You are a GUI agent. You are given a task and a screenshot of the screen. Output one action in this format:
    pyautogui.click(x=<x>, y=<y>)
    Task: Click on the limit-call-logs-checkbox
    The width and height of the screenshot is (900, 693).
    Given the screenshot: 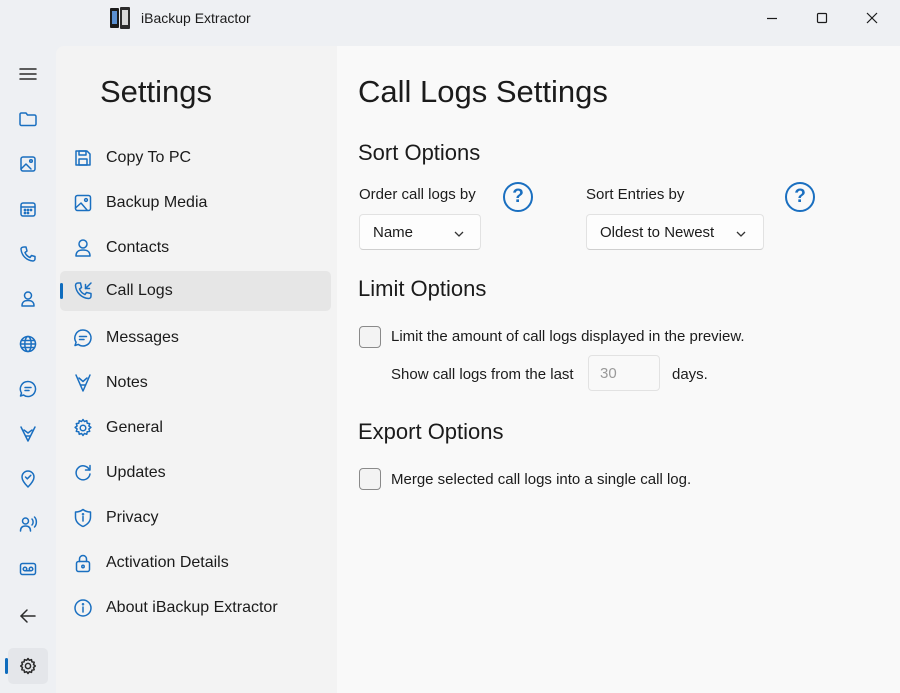 What is the action you would take?
    pyautogui.click(x=370, y=337)
    